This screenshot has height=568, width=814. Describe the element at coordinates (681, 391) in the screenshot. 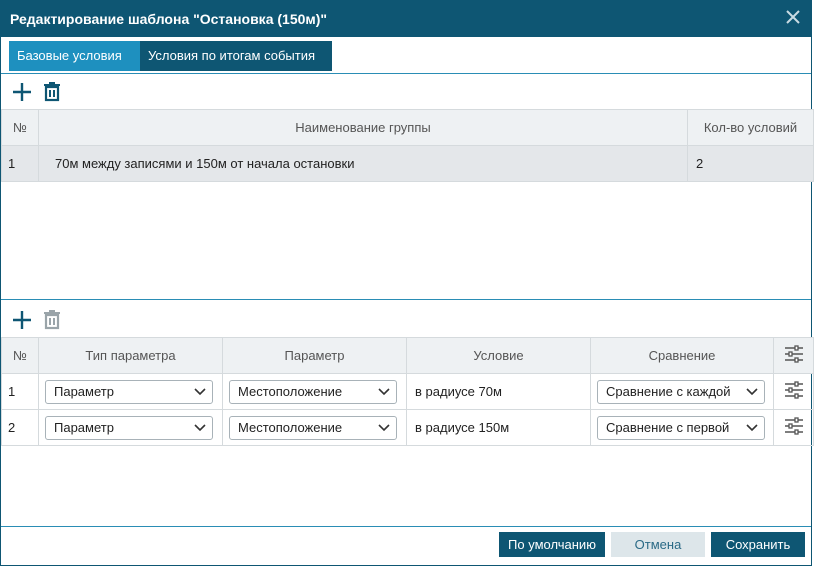

I see `compare-select: Сравнение с каждой` at that location.